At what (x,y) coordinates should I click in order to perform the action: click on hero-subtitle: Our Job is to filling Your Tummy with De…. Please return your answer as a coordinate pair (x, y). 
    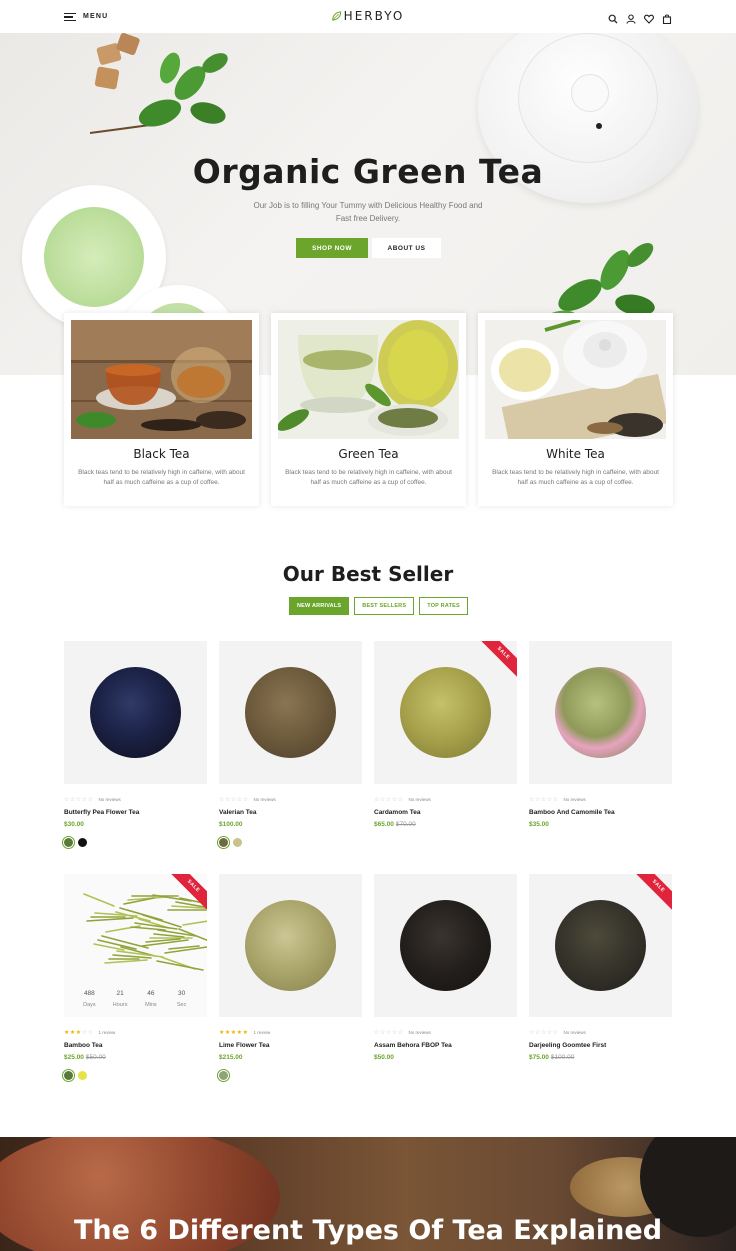
    Looking at the image, I should click on (368, 212).